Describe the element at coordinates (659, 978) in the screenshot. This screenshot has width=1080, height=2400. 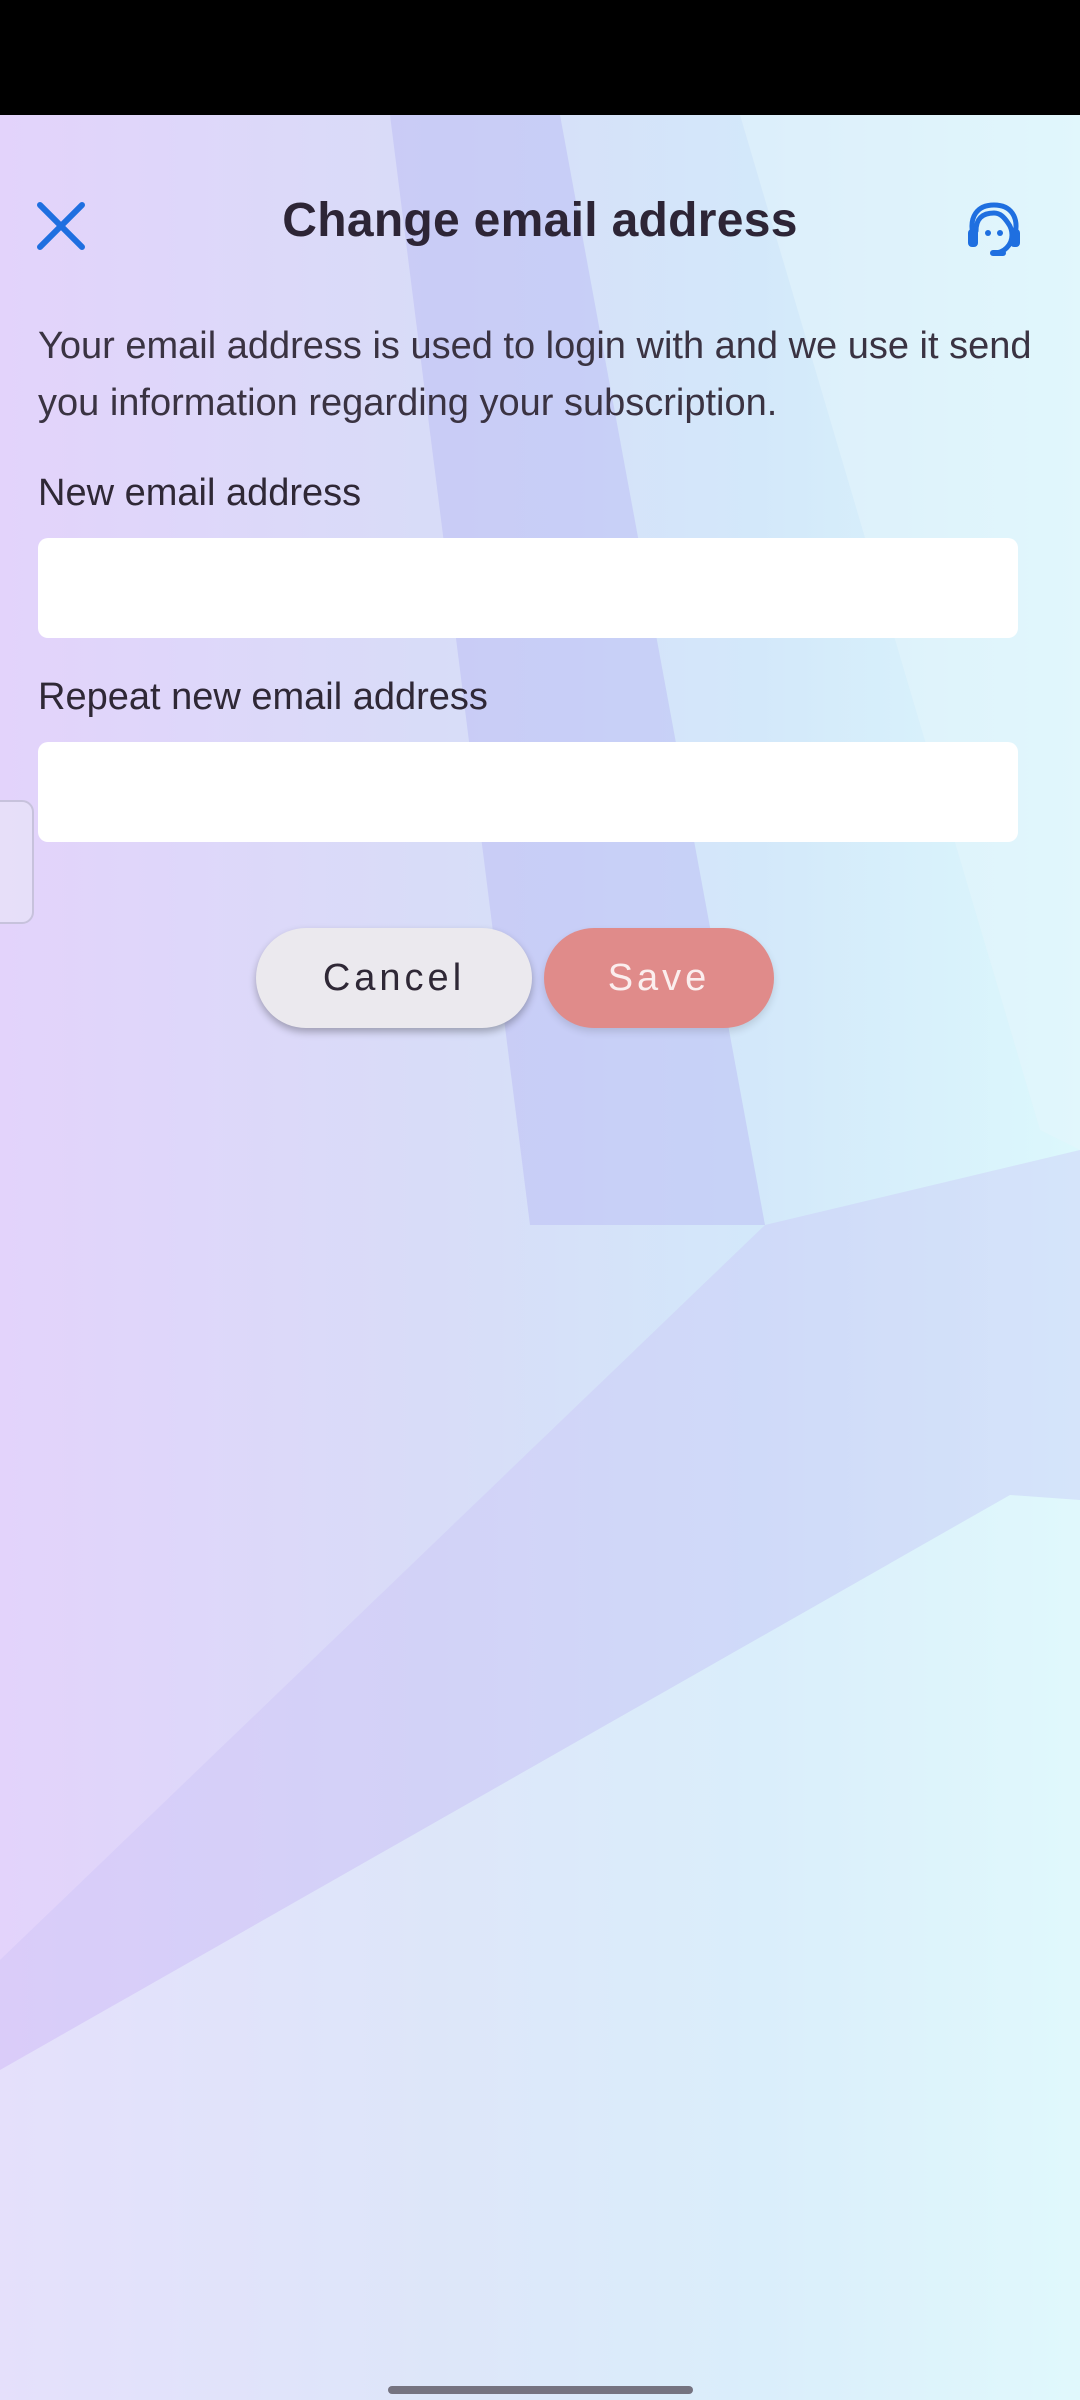
I see `save-button: Save` at that location.